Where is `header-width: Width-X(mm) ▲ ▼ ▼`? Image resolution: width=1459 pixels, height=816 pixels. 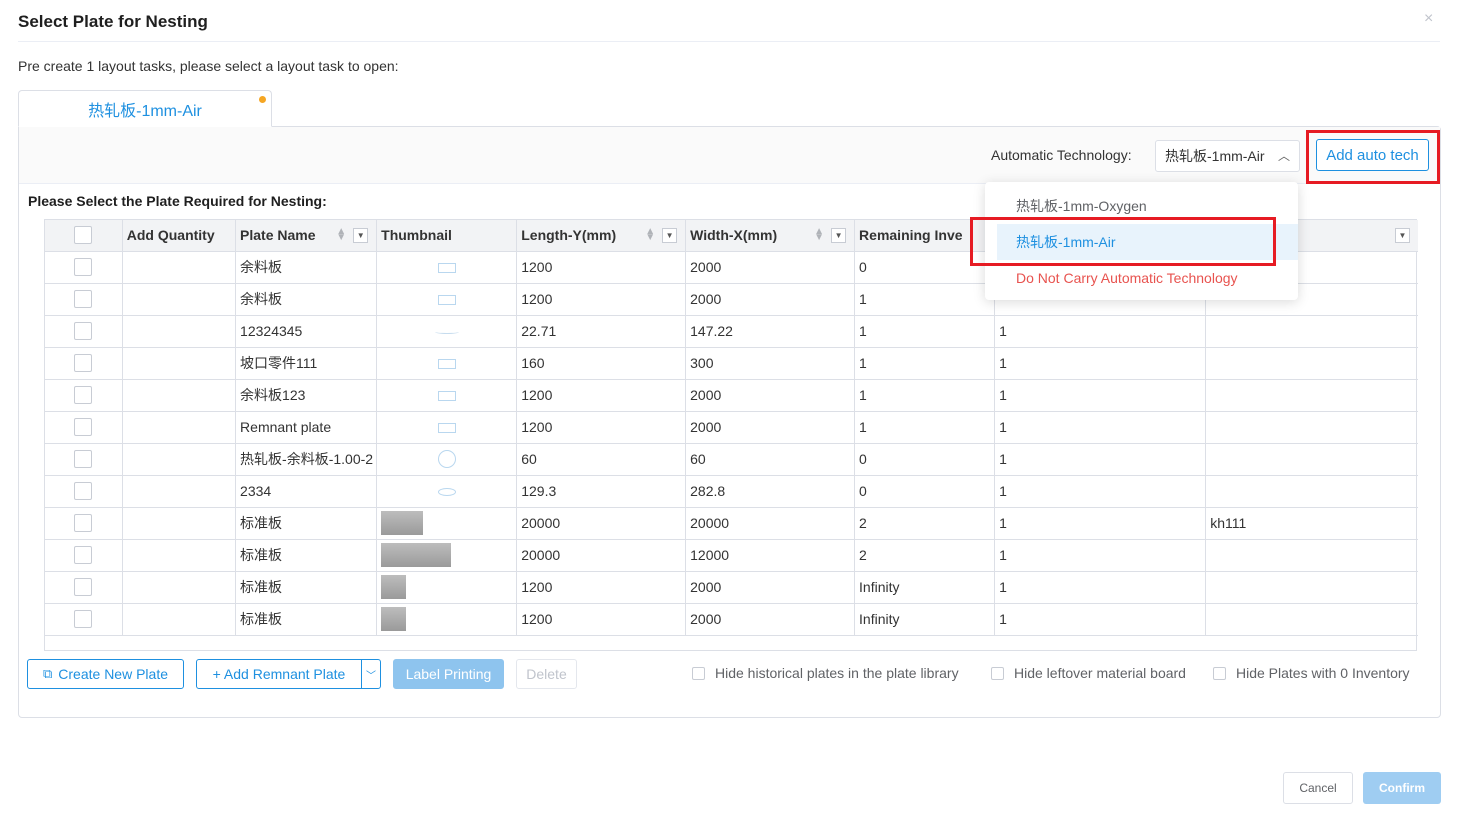
header-width: Width-X(mm) ▲ ▼ ▼ is located at coordinates (770, 236).